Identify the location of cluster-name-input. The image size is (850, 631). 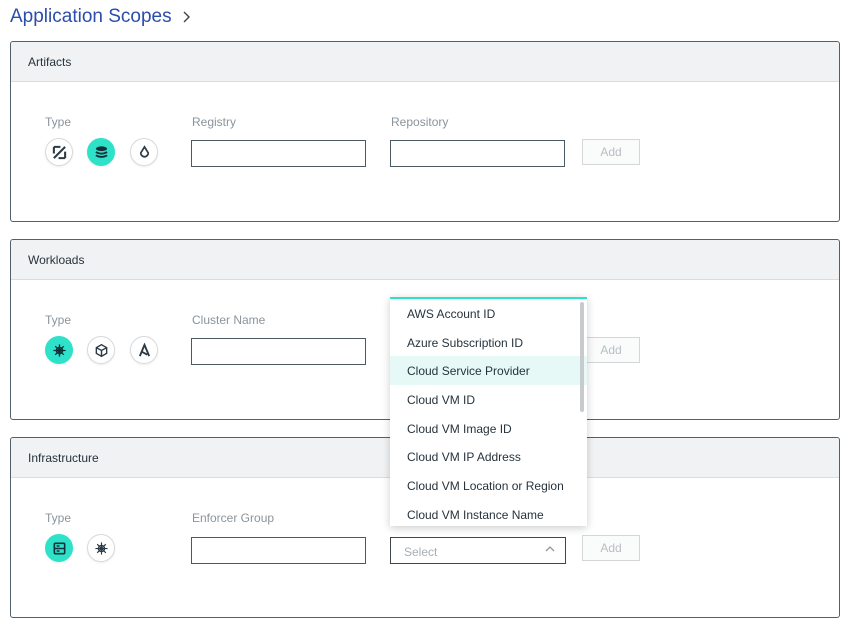
(278, 351).